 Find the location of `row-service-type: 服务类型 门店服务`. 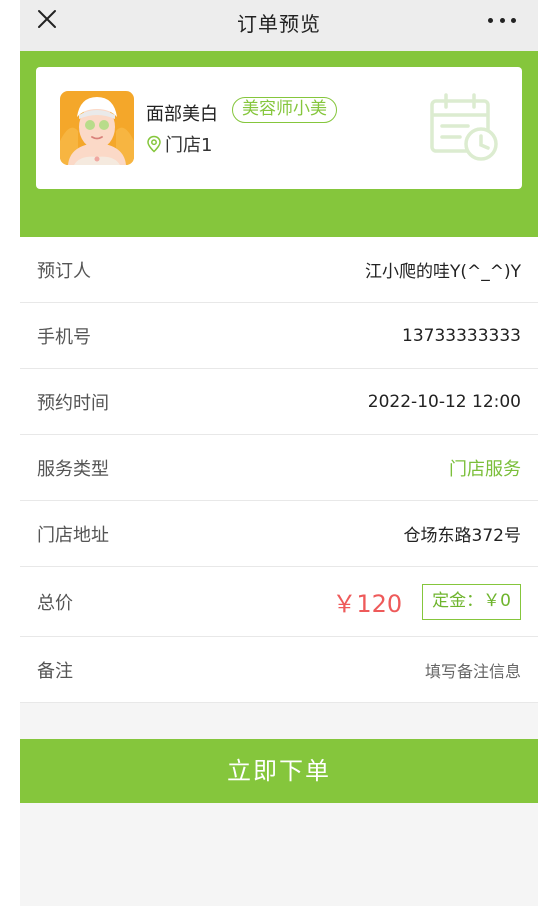

row-service-type: 服务类型 门店服务 is located at coordinates (279, 468).